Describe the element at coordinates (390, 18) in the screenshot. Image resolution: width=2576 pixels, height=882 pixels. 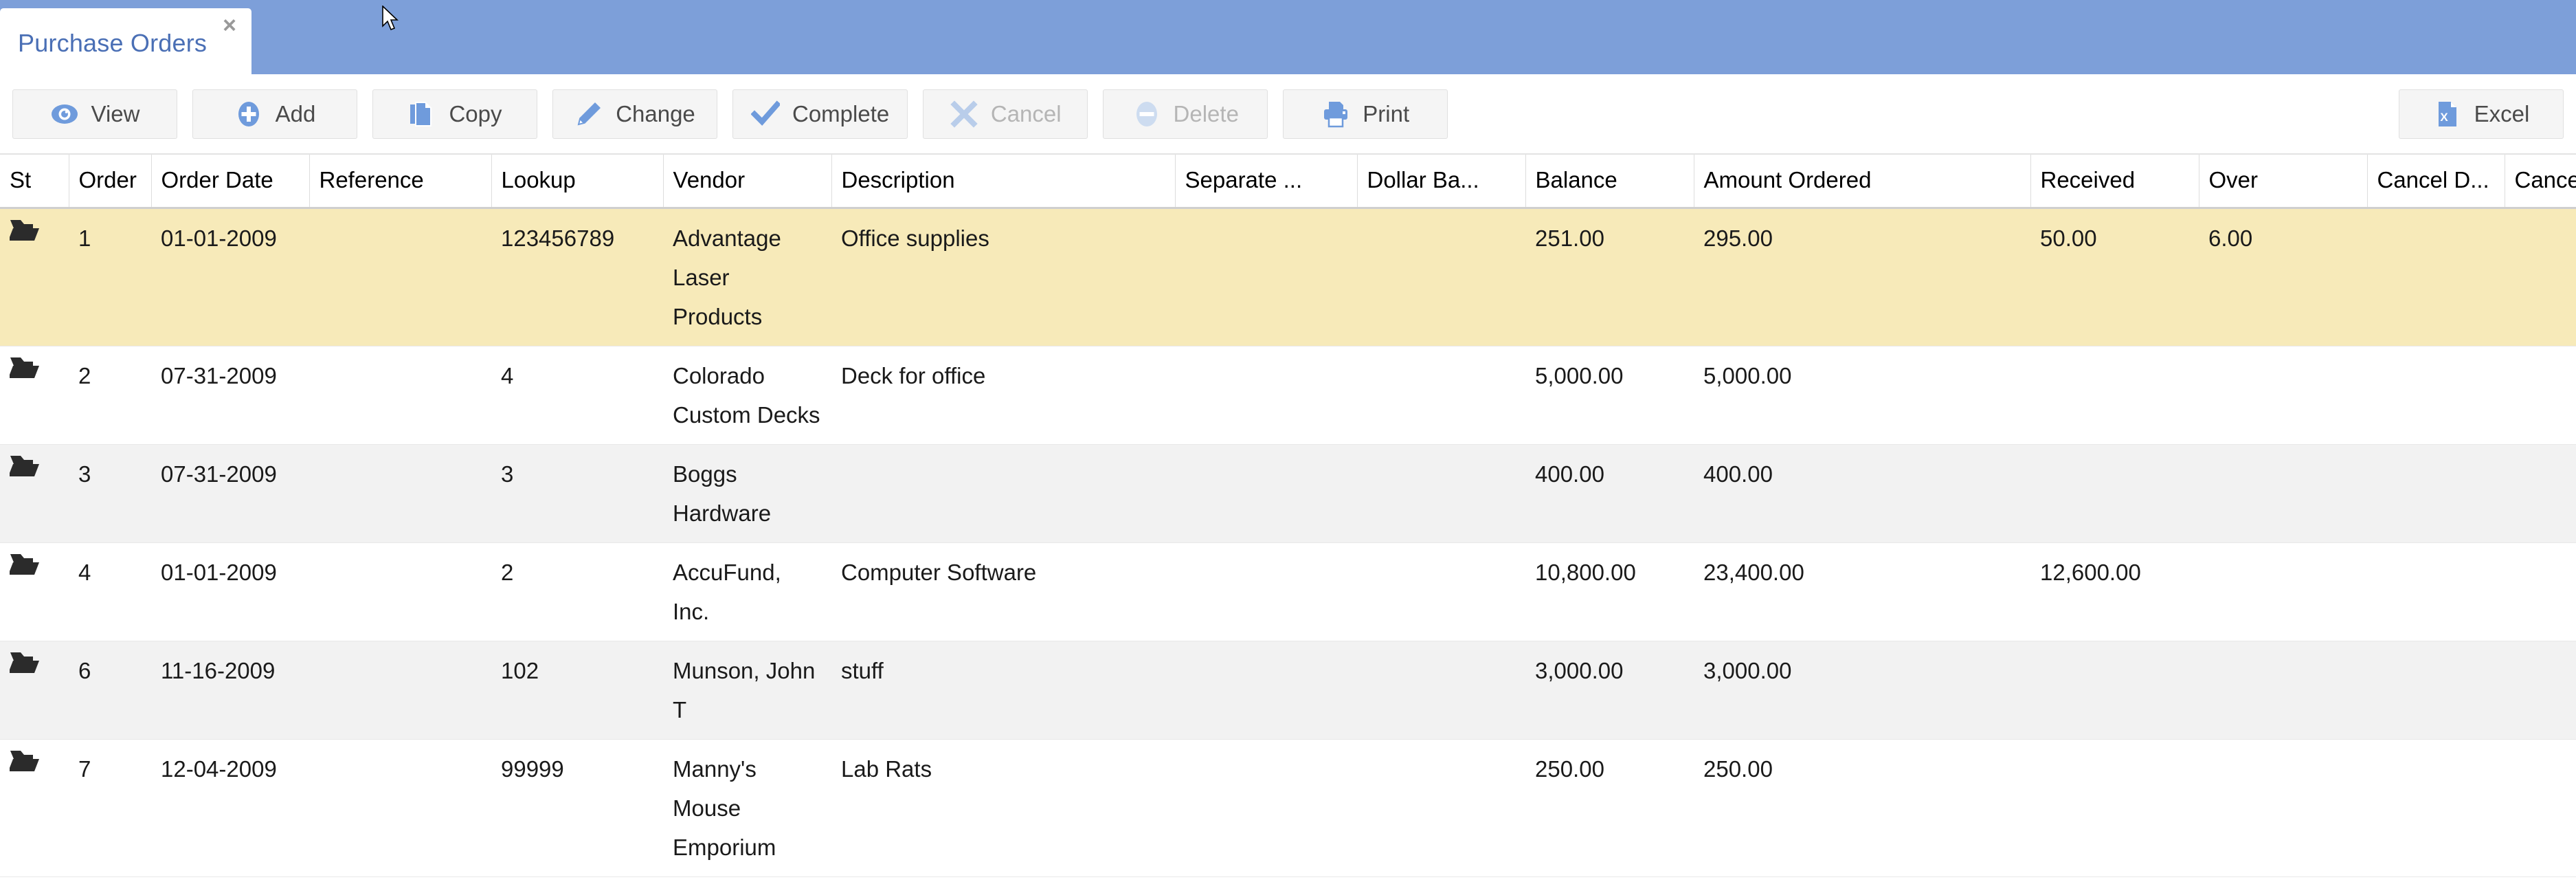
I see `mouse-cursor-icon` at that location.